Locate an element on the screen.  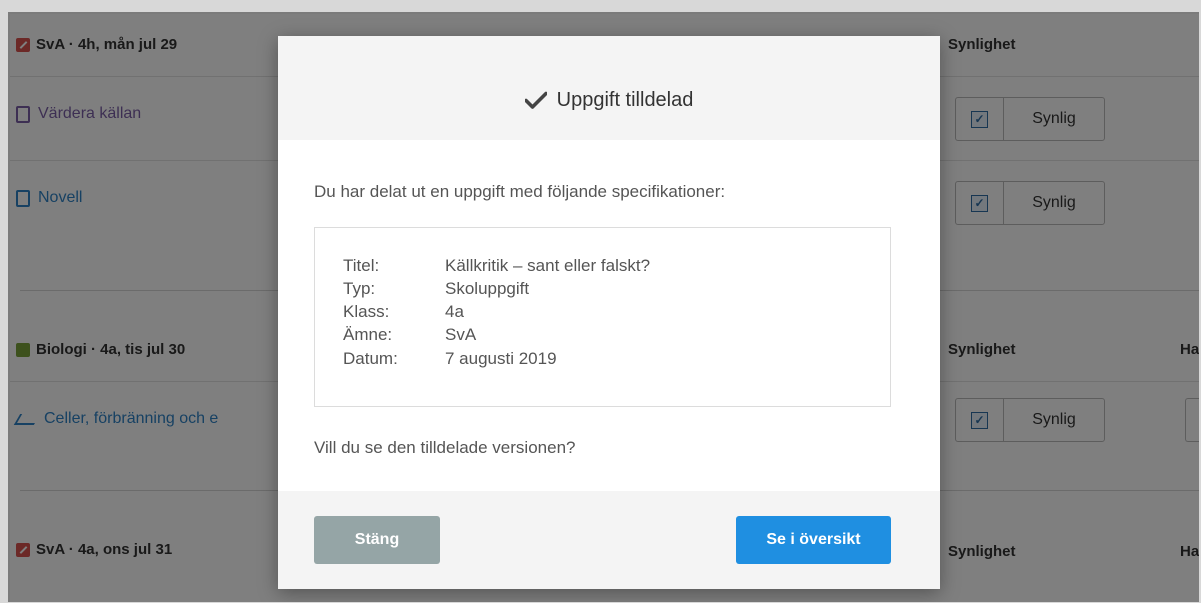
dialog-footer: Stäng Se i översikt is located at coordinates (609, 540).